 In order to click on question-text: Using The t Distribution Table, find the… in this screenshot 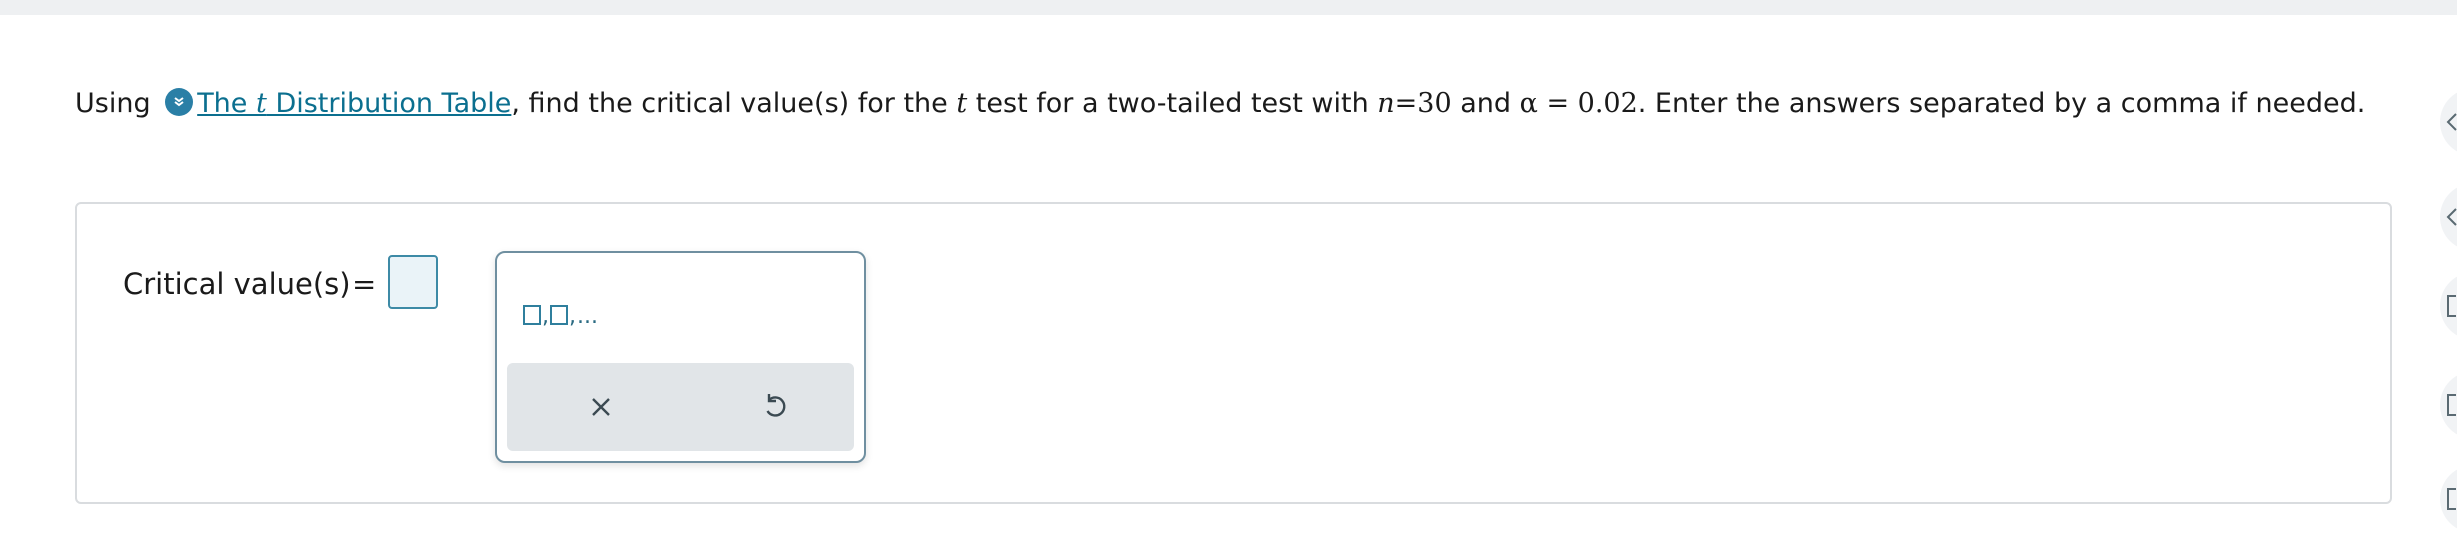, I will do `click(1220, 103)`.